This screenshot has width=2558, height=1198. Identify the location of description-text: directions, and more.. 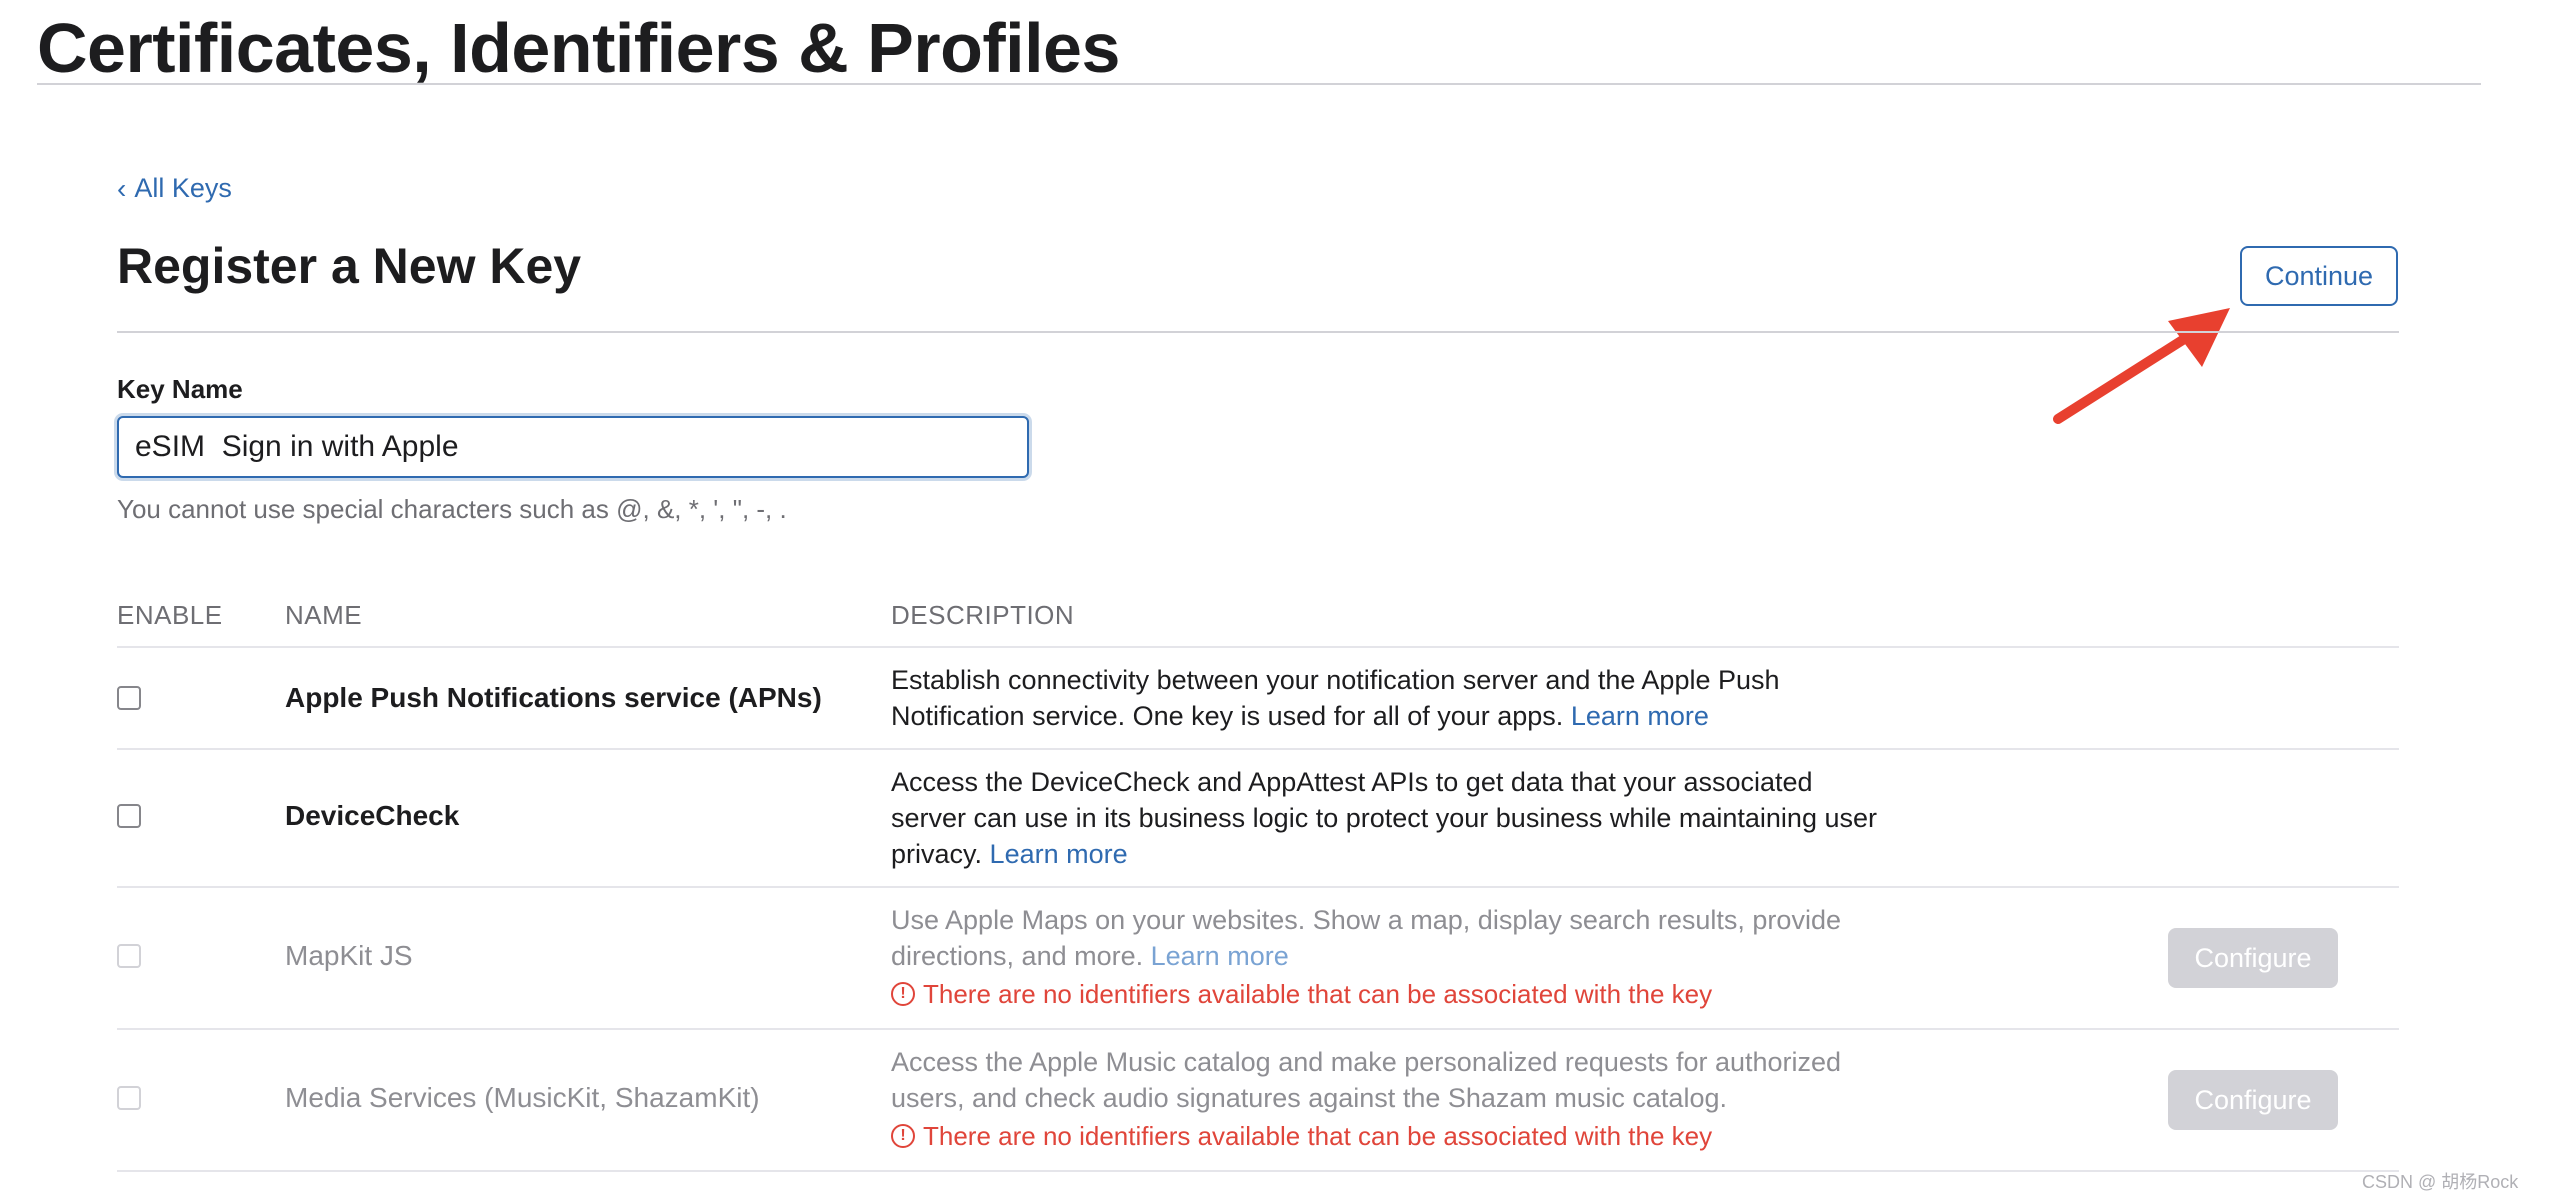
(1017, 956).